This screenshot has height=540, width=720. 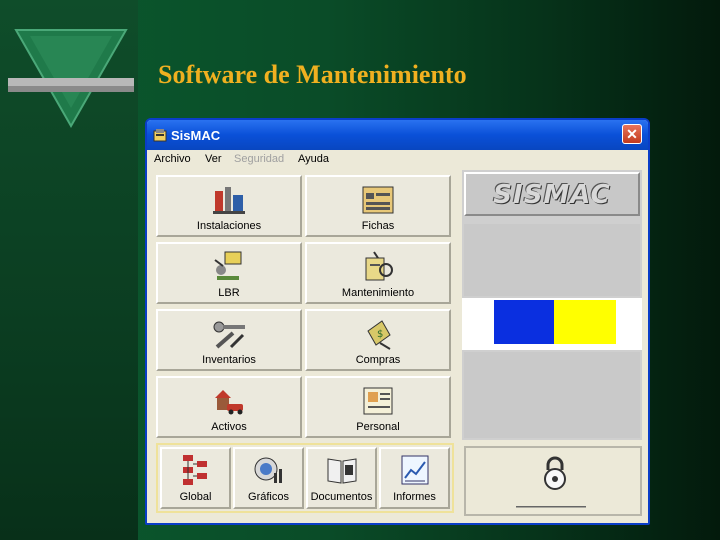 I want to click on triangle-logo-icon, so click(x=71, y=79).